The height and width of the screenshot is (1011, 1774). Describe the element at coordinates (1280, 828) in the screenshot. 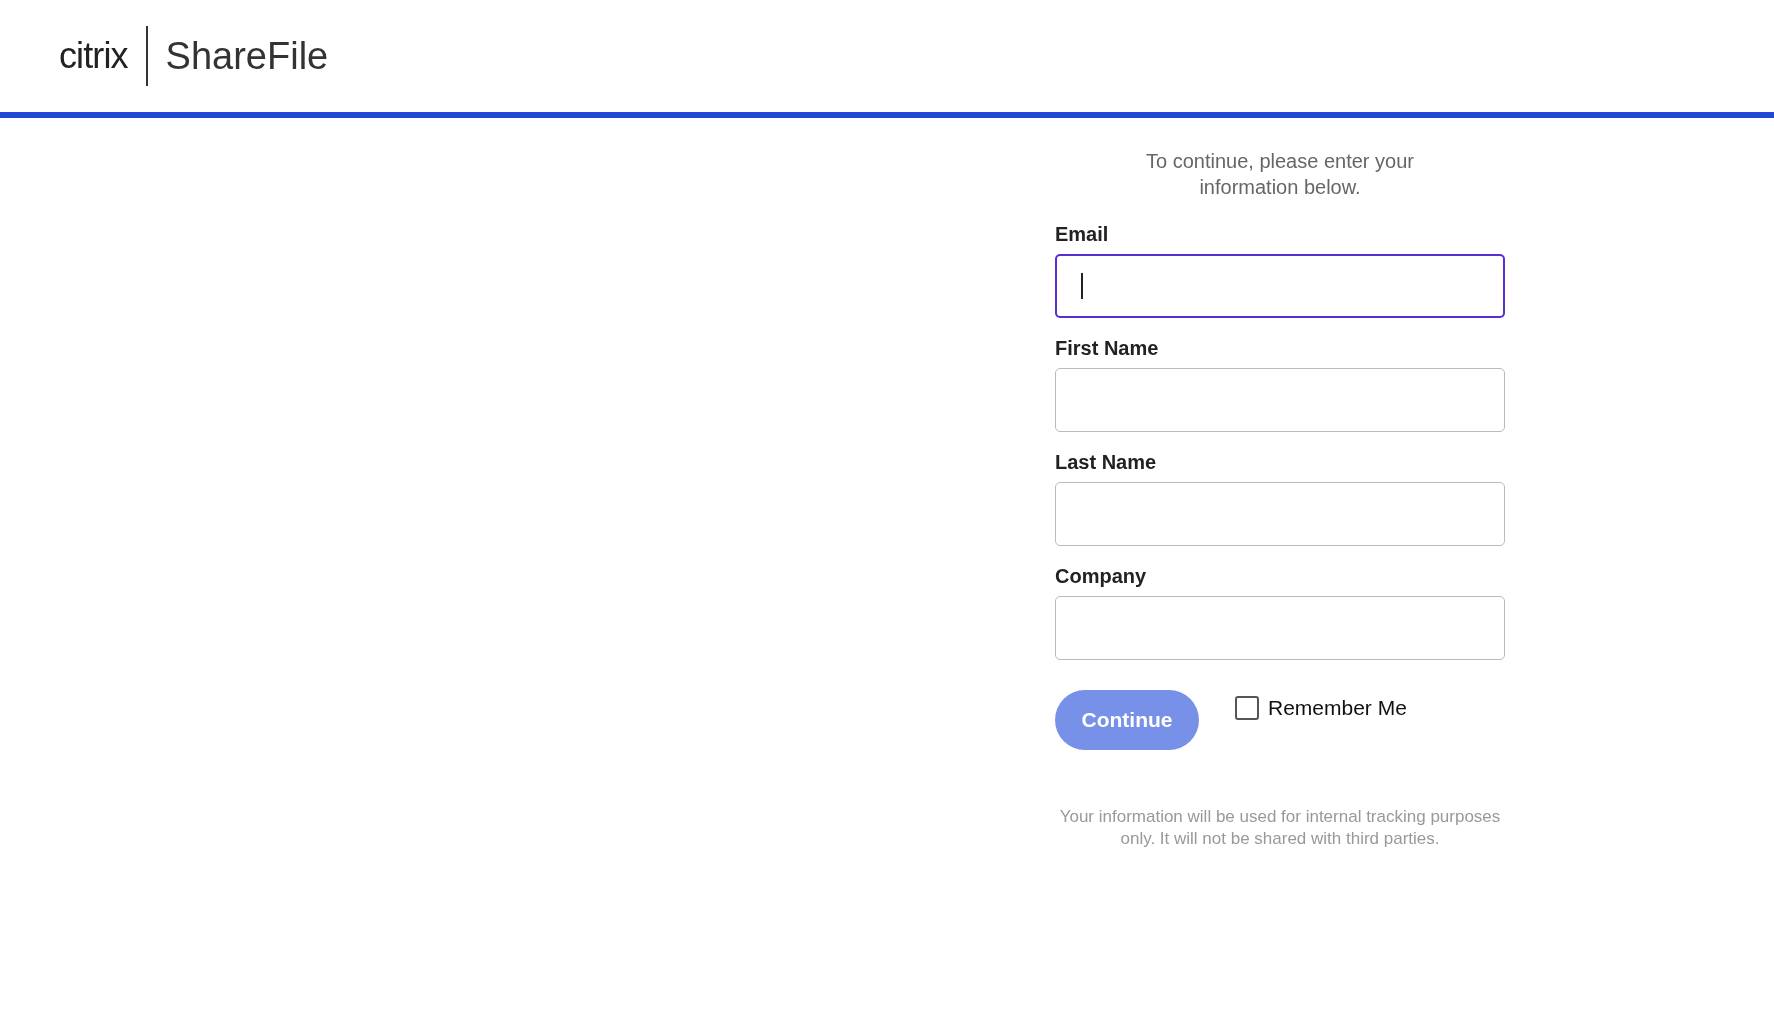

I see `privacy-note: Your information will be used for internal tracking purposes only. It will not be shared with third parties.` at that location.